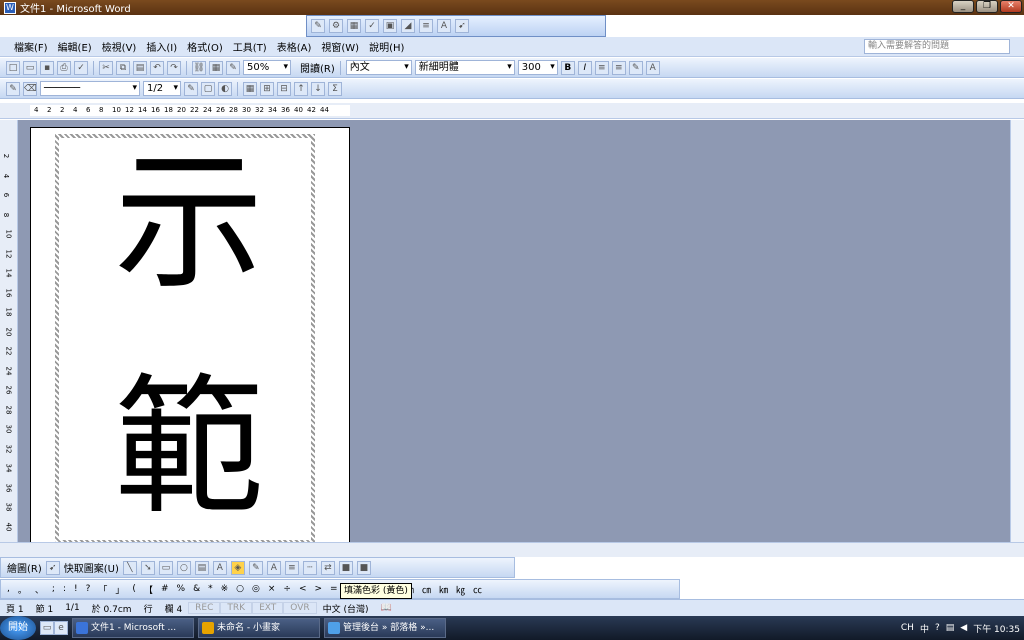  I want to click on font-select: 新細明體, so click(464, 67).